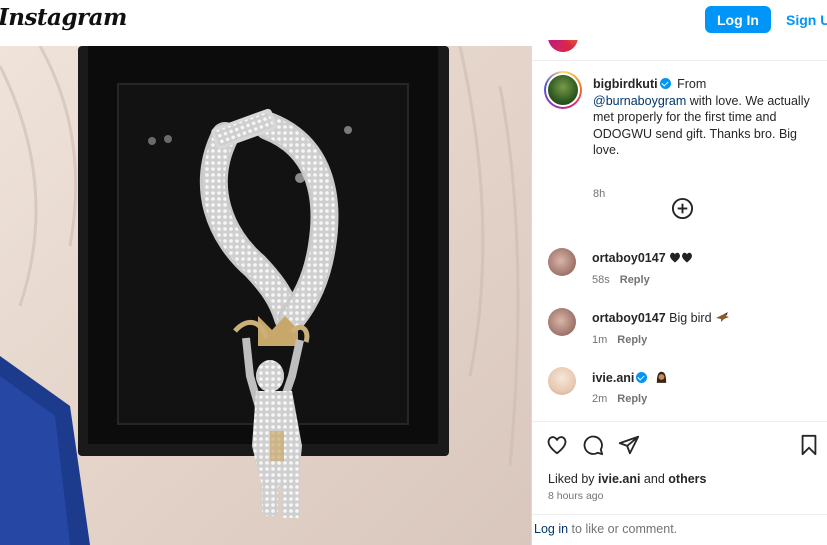 The height and width of the screenshot is (545, 827). Describe the element at coordinates (63, 17) in the screenshot. I see `instagram-logo: Instagram` at that location.